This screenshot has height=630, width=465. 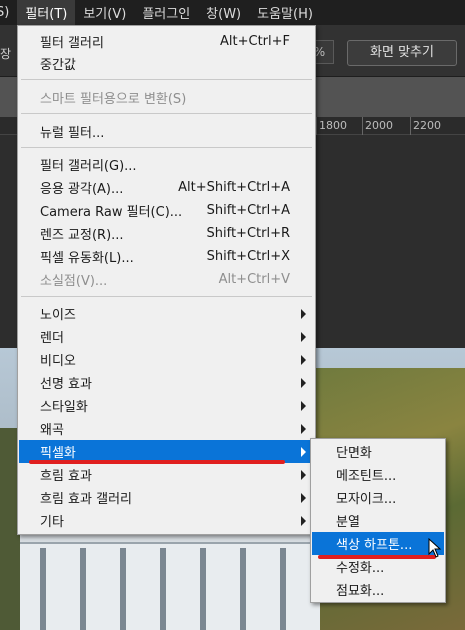 What do you see at coordinates (166, 12) in the screenshot?
I see `menu-plugins: 플러그인` at bounding box center [166, 12].